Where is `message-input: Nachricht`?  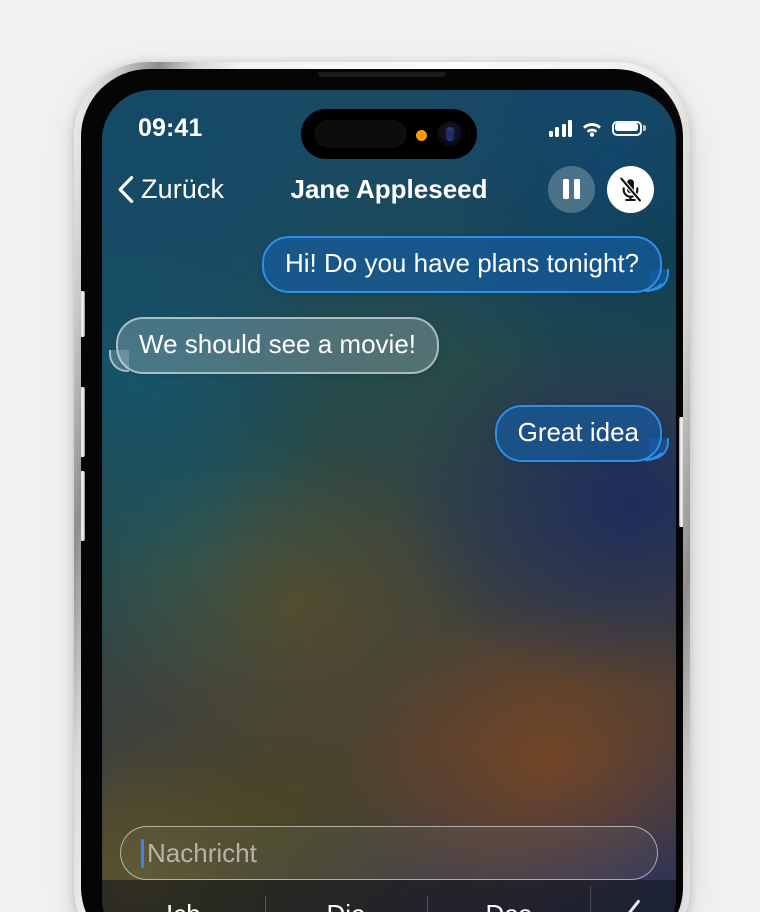
message-input: Nachricht is located at coordinates (389, 853).